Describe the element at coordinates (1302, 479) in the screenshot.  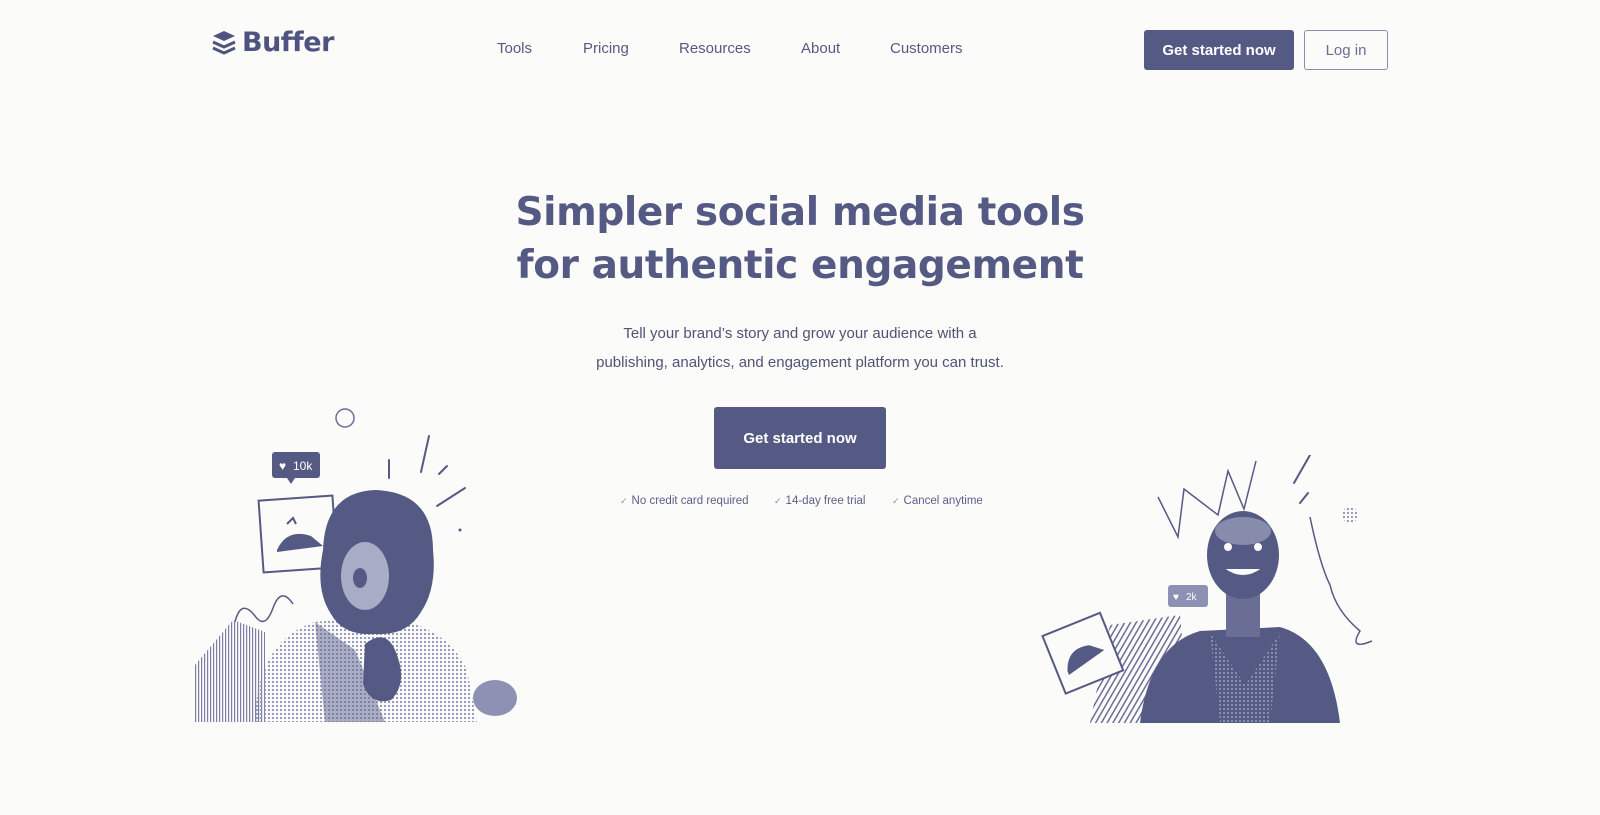
I see `burst-lines` at that location.